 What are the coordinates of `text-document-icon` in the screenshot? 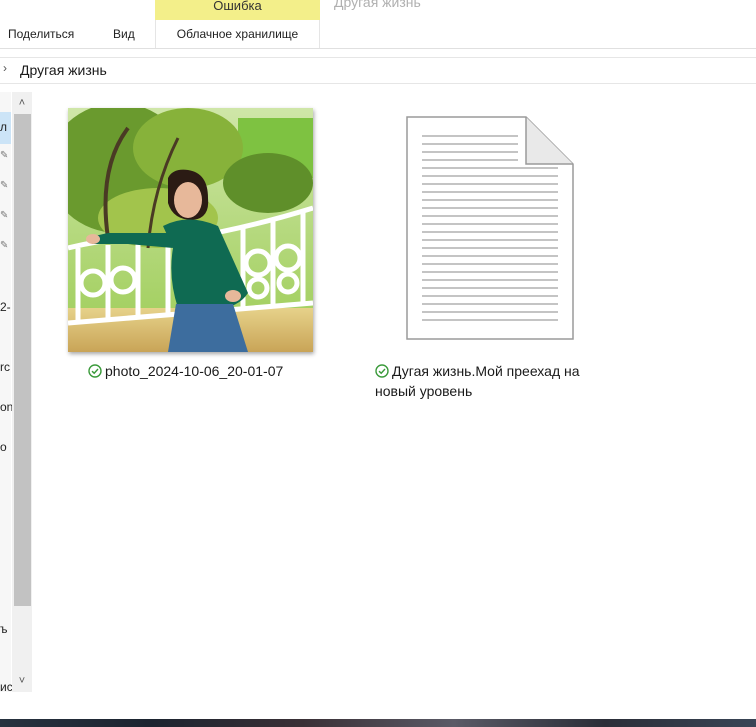 It's located at (490, 228).